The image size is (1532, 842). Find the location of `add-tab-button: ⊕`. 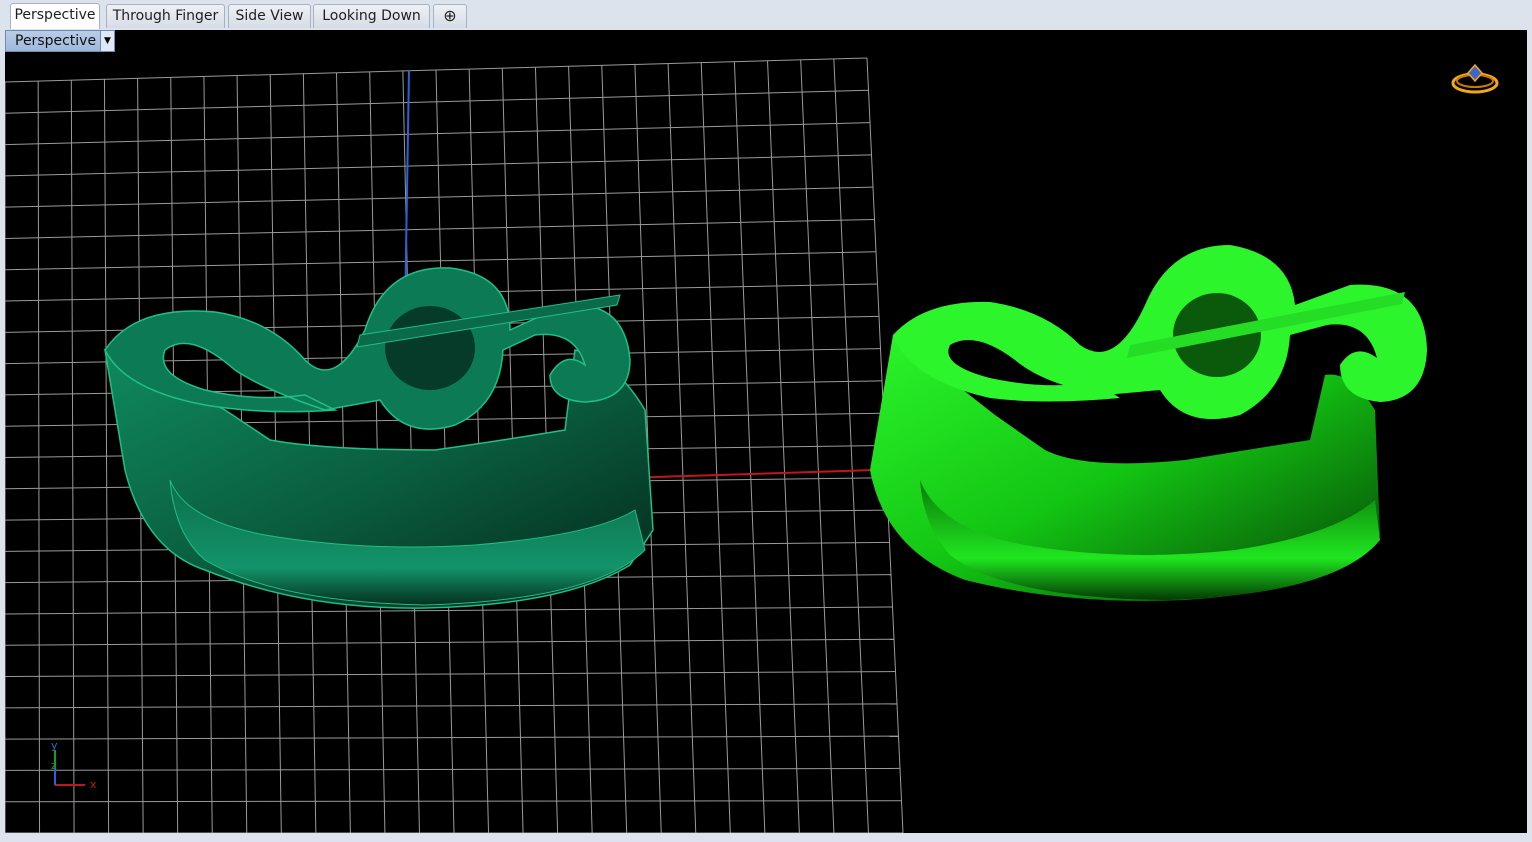

add-tab-button: ⊕ is located at coordinates (450, 16).